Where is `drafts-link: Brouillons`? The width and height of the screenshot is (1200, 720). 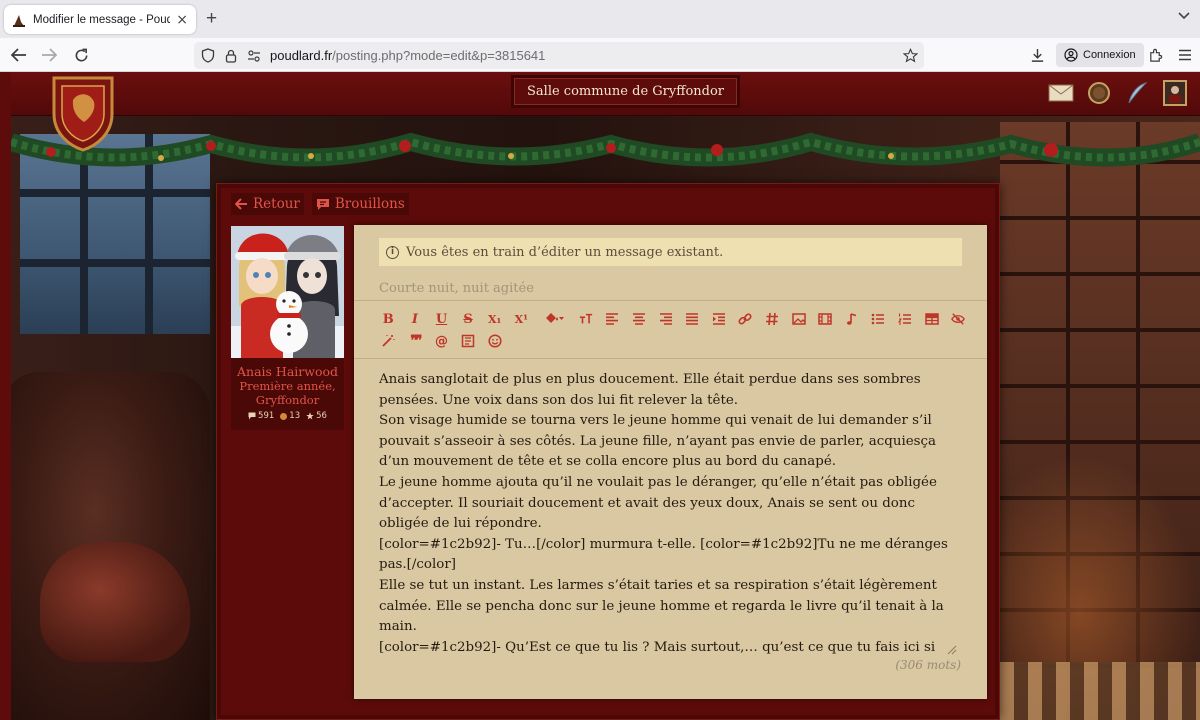
drafts-link: Brouillons is located at coordinates (360, 204).